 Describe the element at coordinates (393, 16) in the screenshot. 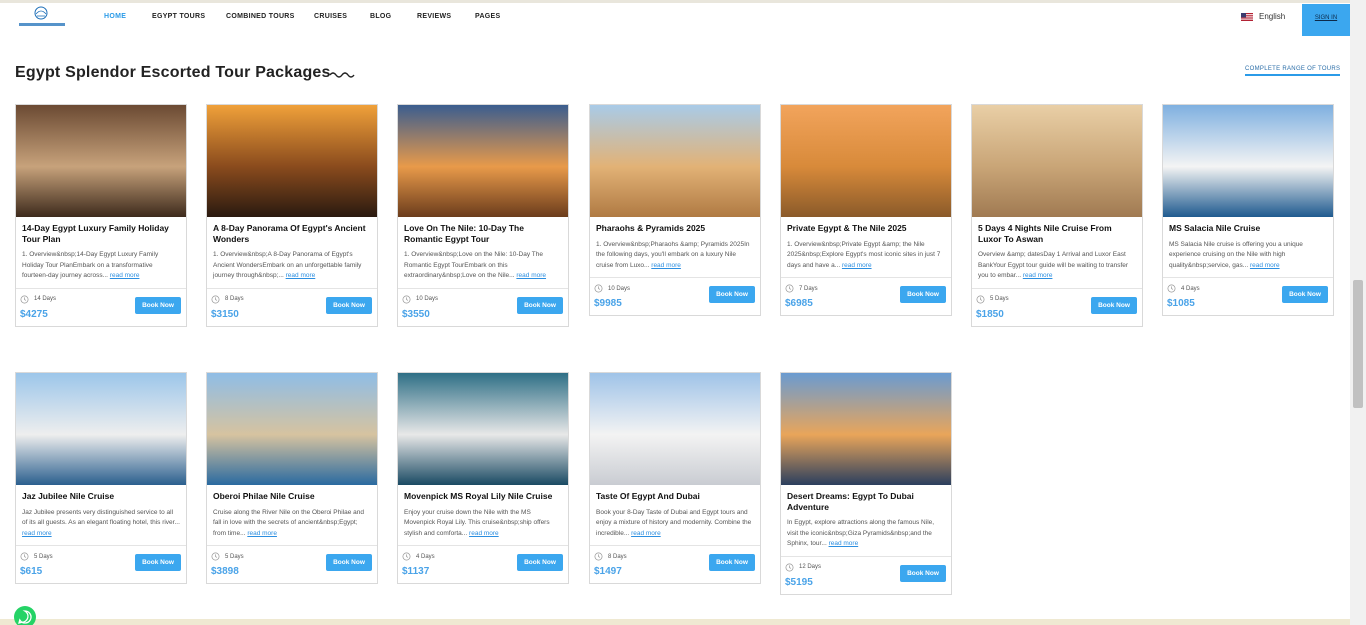

I see `nav-blog: BLOG` at that location.